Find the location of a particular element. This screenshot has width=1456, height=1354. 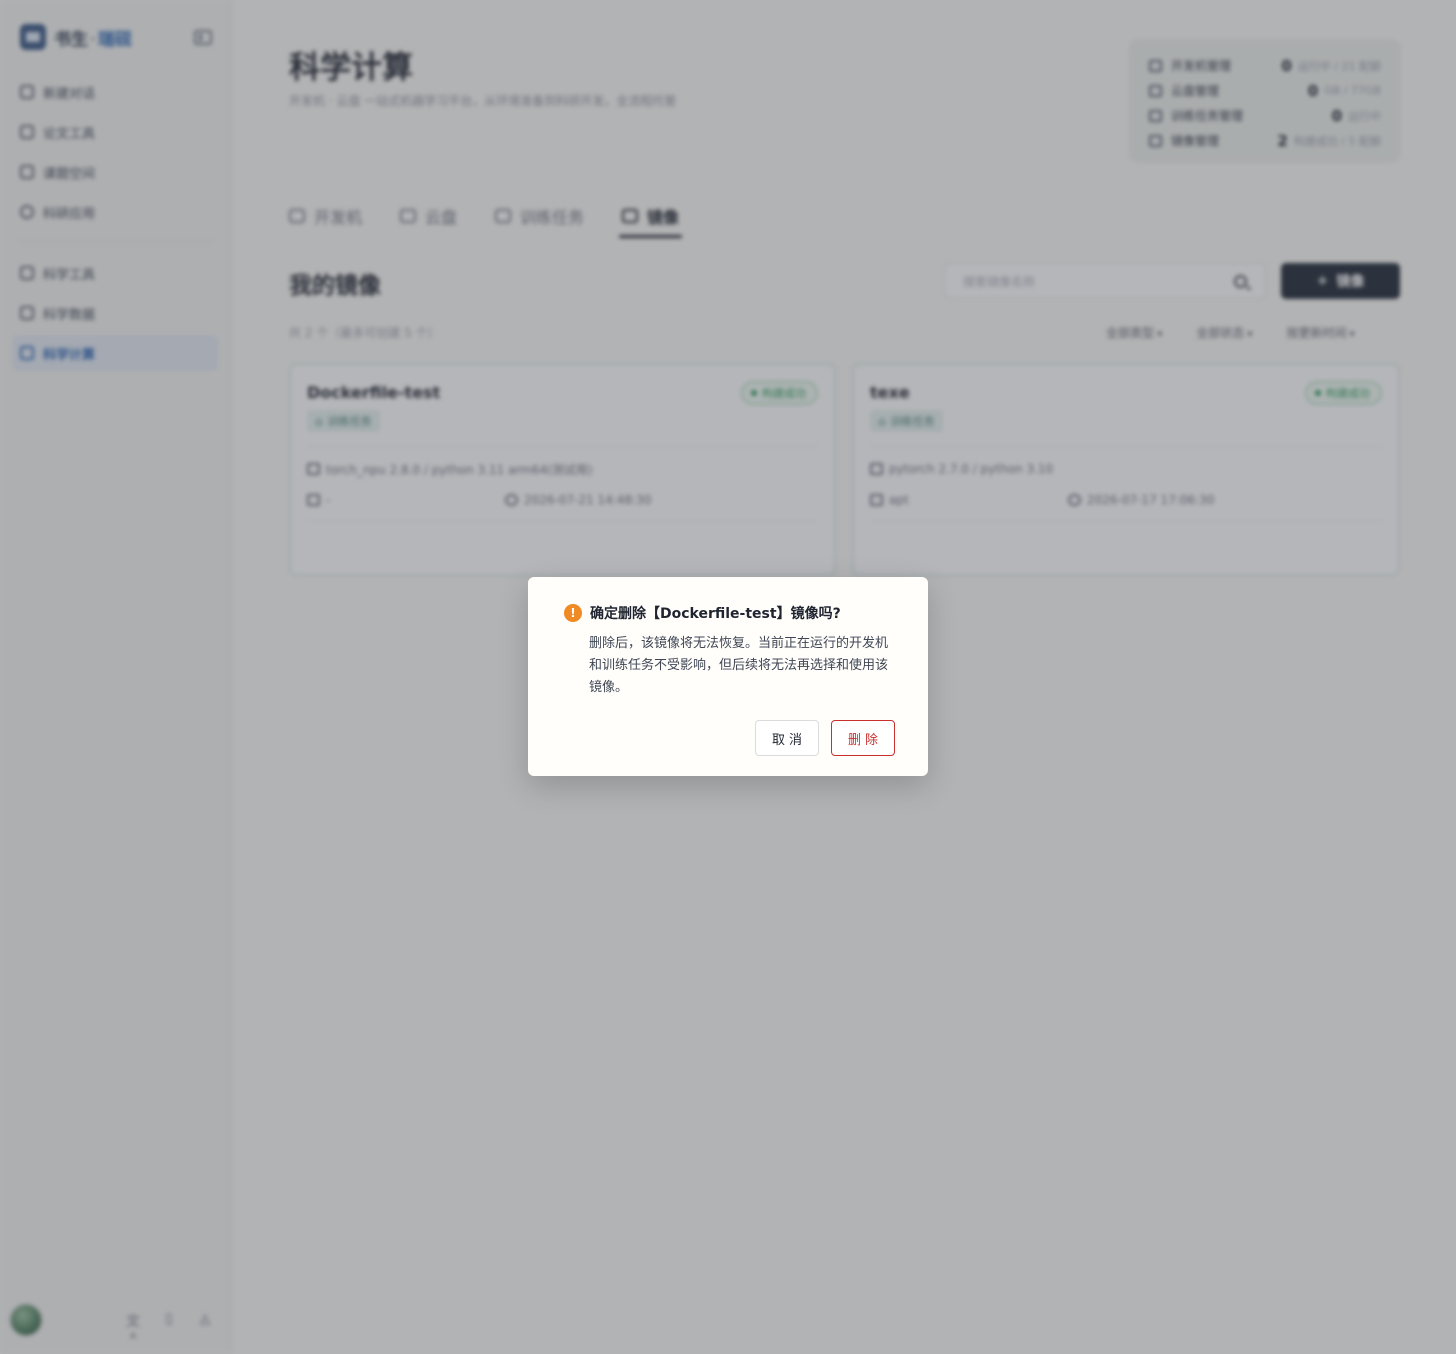

dialog-header: ! 确定删除【Dockerfile-test】镜像吗? is located at coordinates (729, 613).